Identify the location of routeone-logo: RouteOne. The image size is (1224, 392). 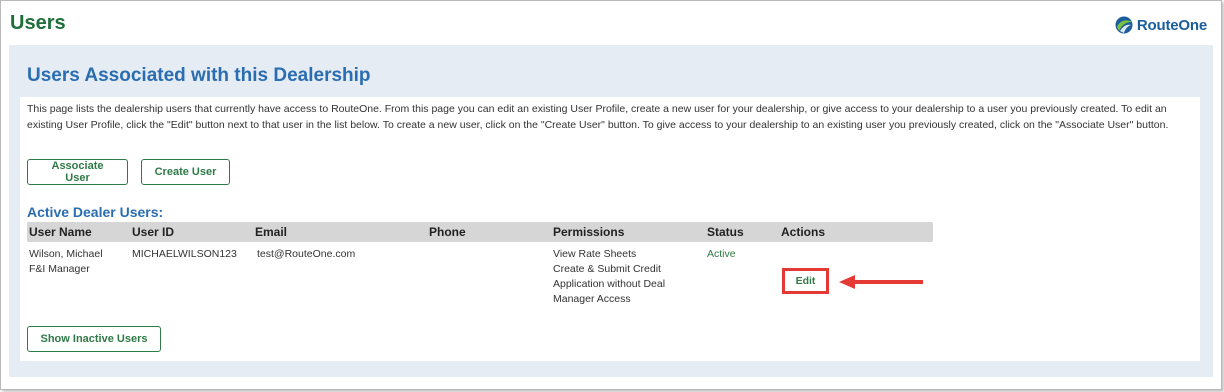
(1161, 25).